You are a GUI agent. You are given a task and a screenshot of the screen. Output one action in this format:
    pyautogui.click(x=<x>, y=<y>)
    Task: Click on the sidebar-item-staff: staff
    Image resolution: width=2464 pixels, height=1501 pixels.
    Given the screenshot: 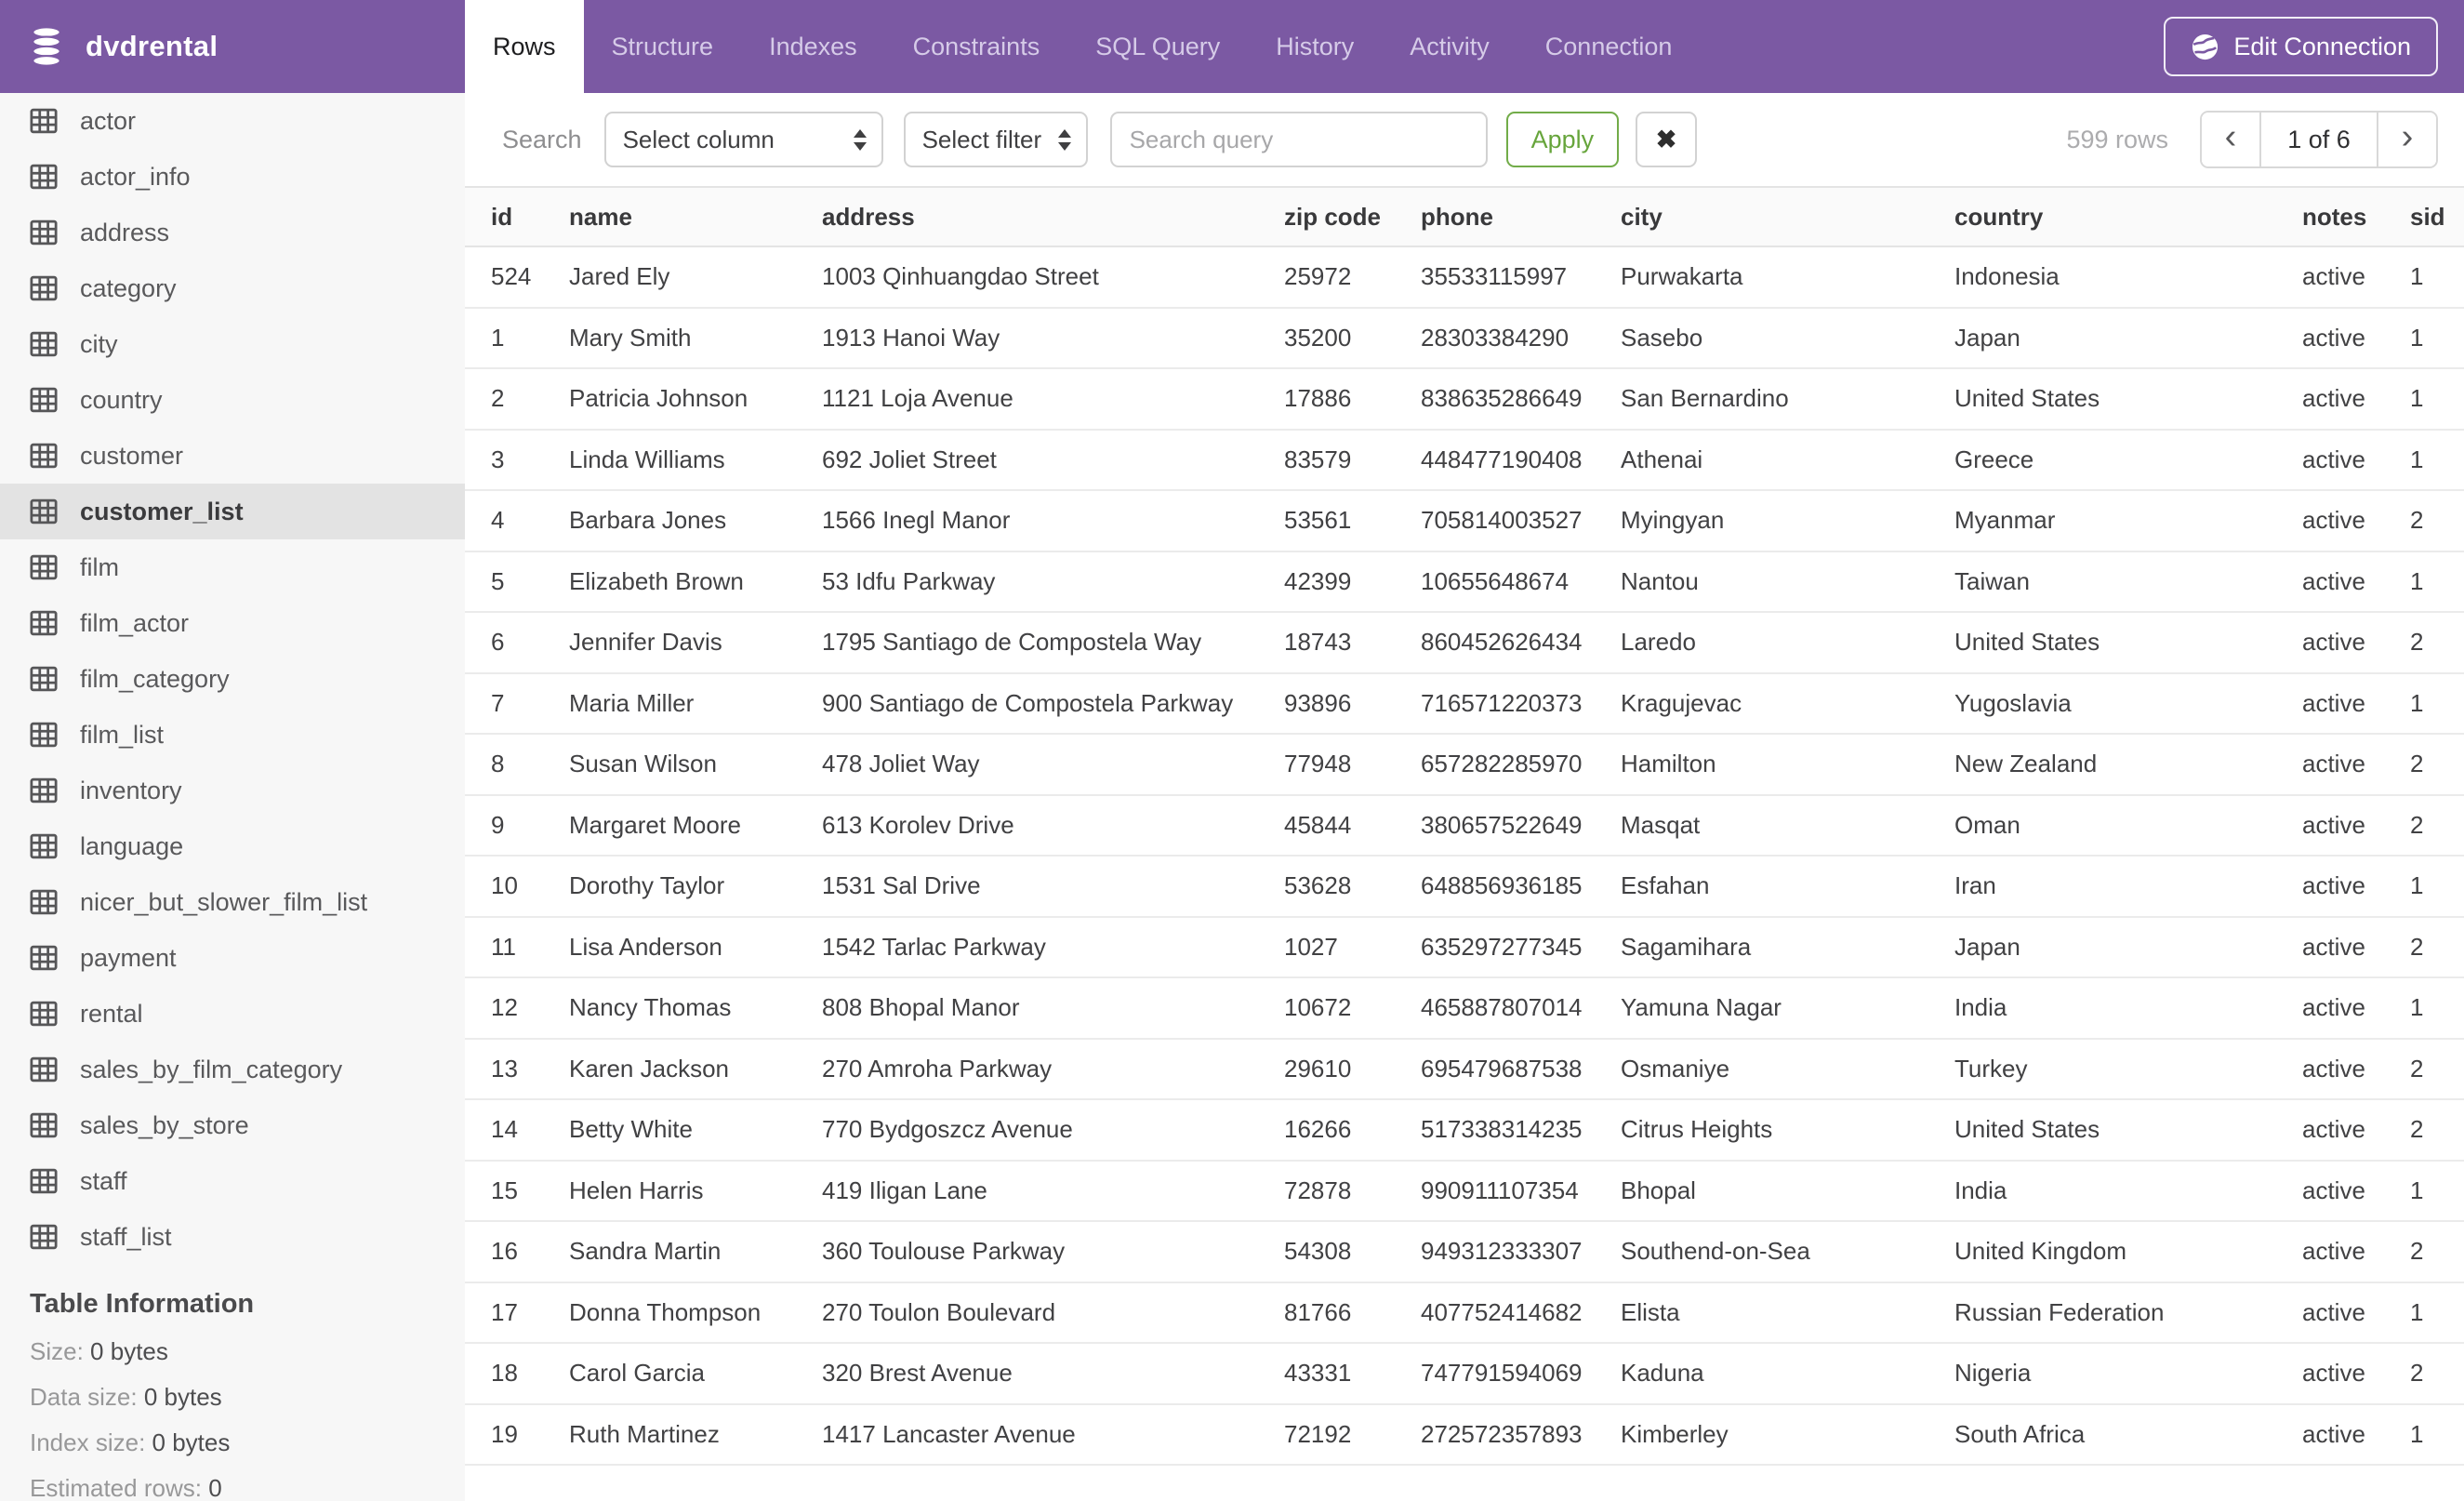 What is the action you would take?
    pyautogui.click(x=232, y=1181)
    